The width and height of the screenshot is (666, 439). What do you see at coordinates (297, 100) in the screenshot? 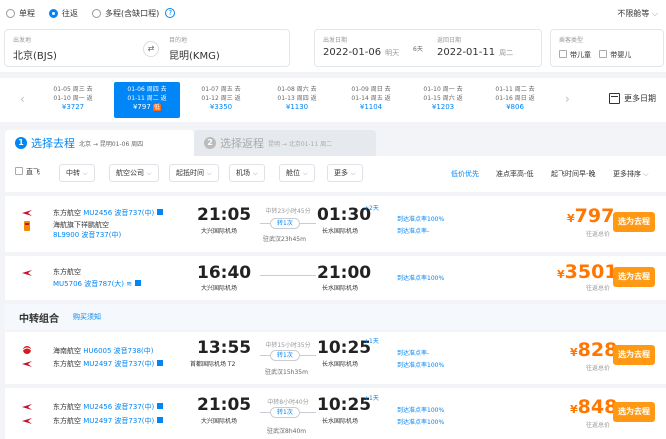
I see `date-option: 01-08 周六 去 01-13 周四 返 ¥1130` at bounding box center [297, 100].